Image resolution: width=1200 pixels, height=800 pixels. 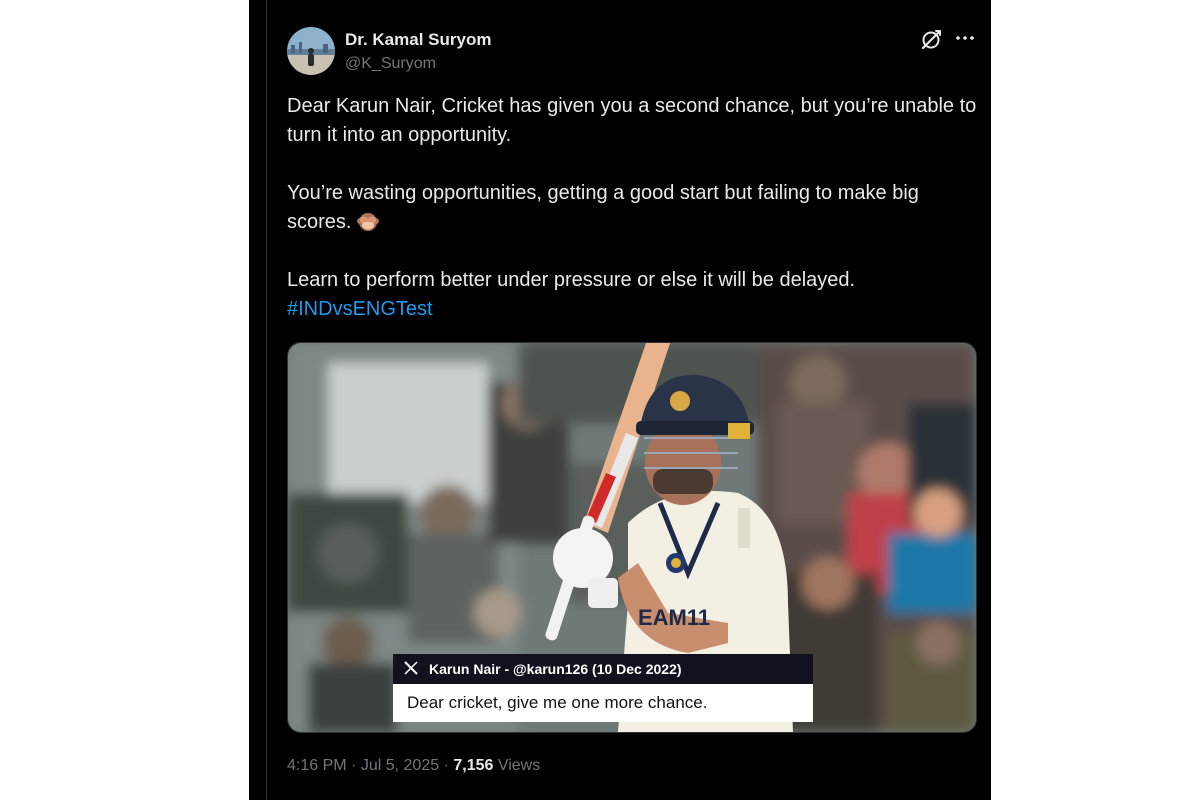 I want to click on author-display-name: Dr. Kamal Suryom, so click(x=418, y=40).